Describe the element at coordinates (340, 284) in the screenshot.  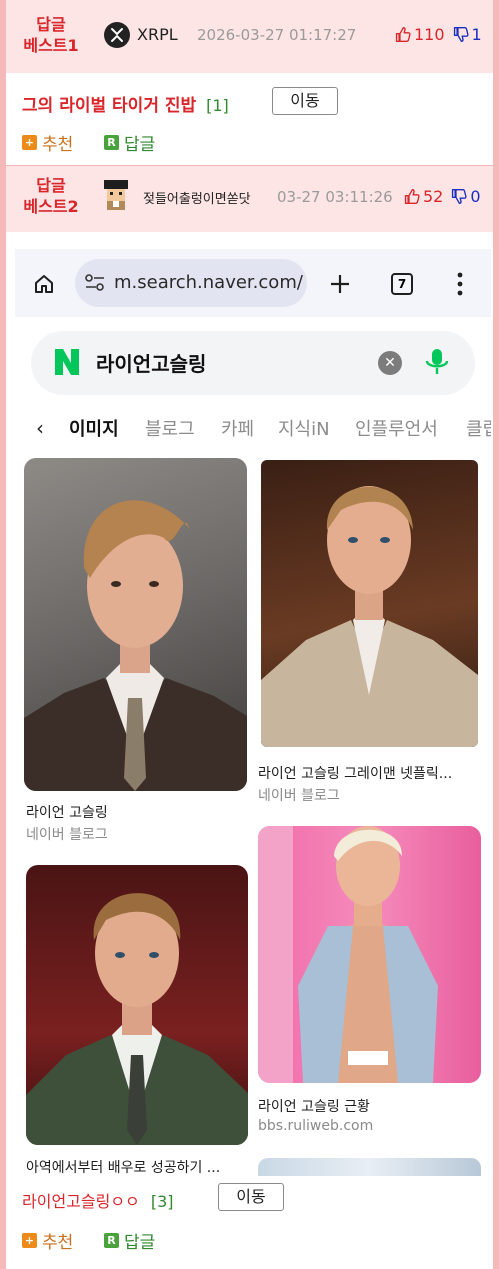
I see `new-tab-plus-icon` at that location.